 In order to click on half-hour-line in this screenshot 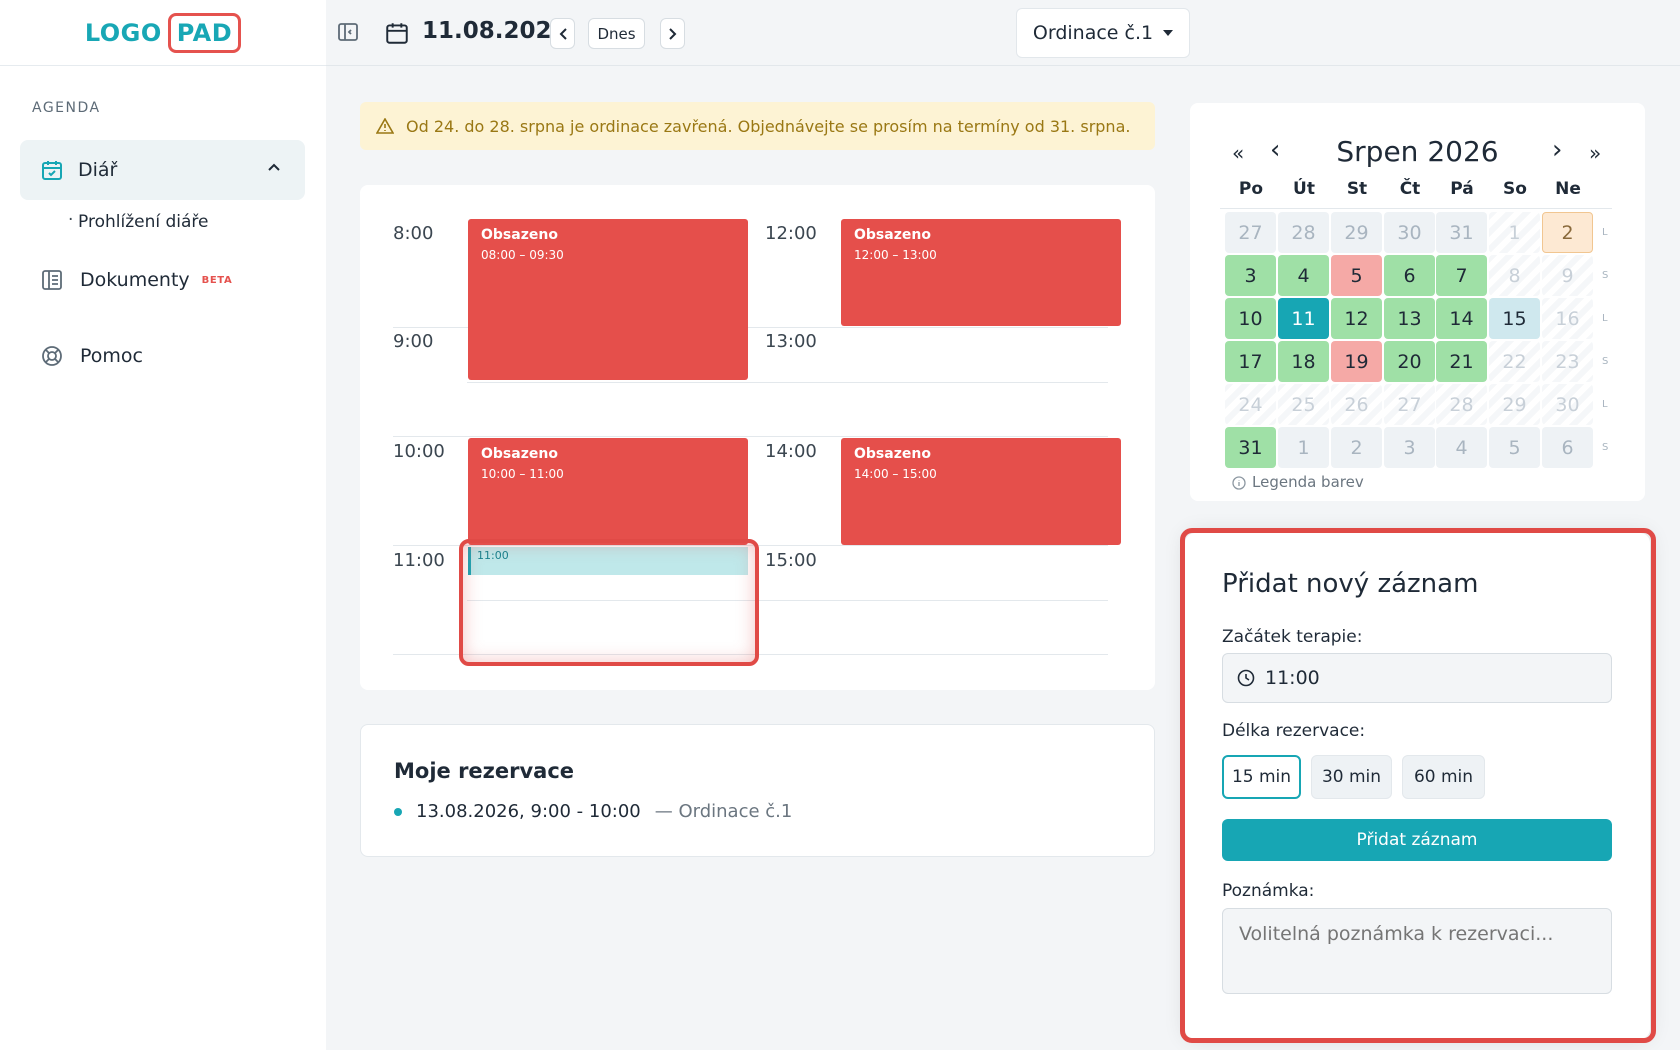, I will do `click(787, 382)`.